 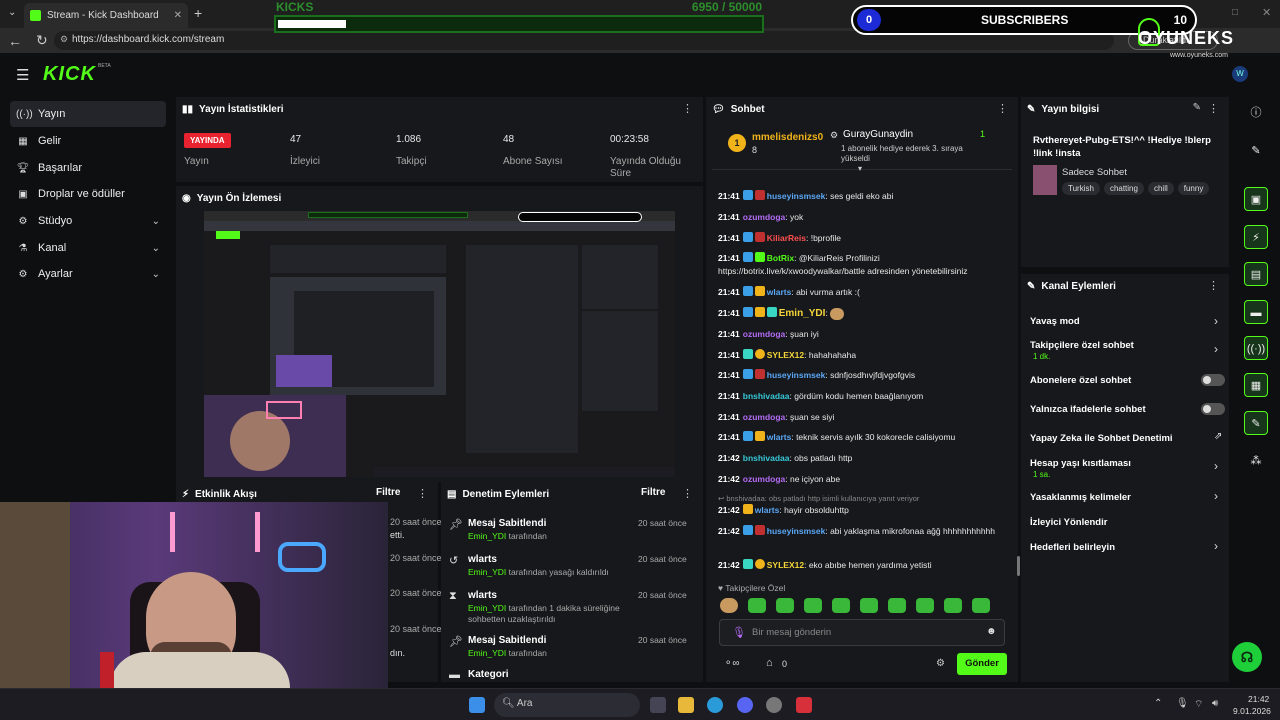 What do you see at coordinates (88, 141) in the screenshot?
I see `sidebar-item-gelir: ▦ Gelir` at bounding box center [88, 141].